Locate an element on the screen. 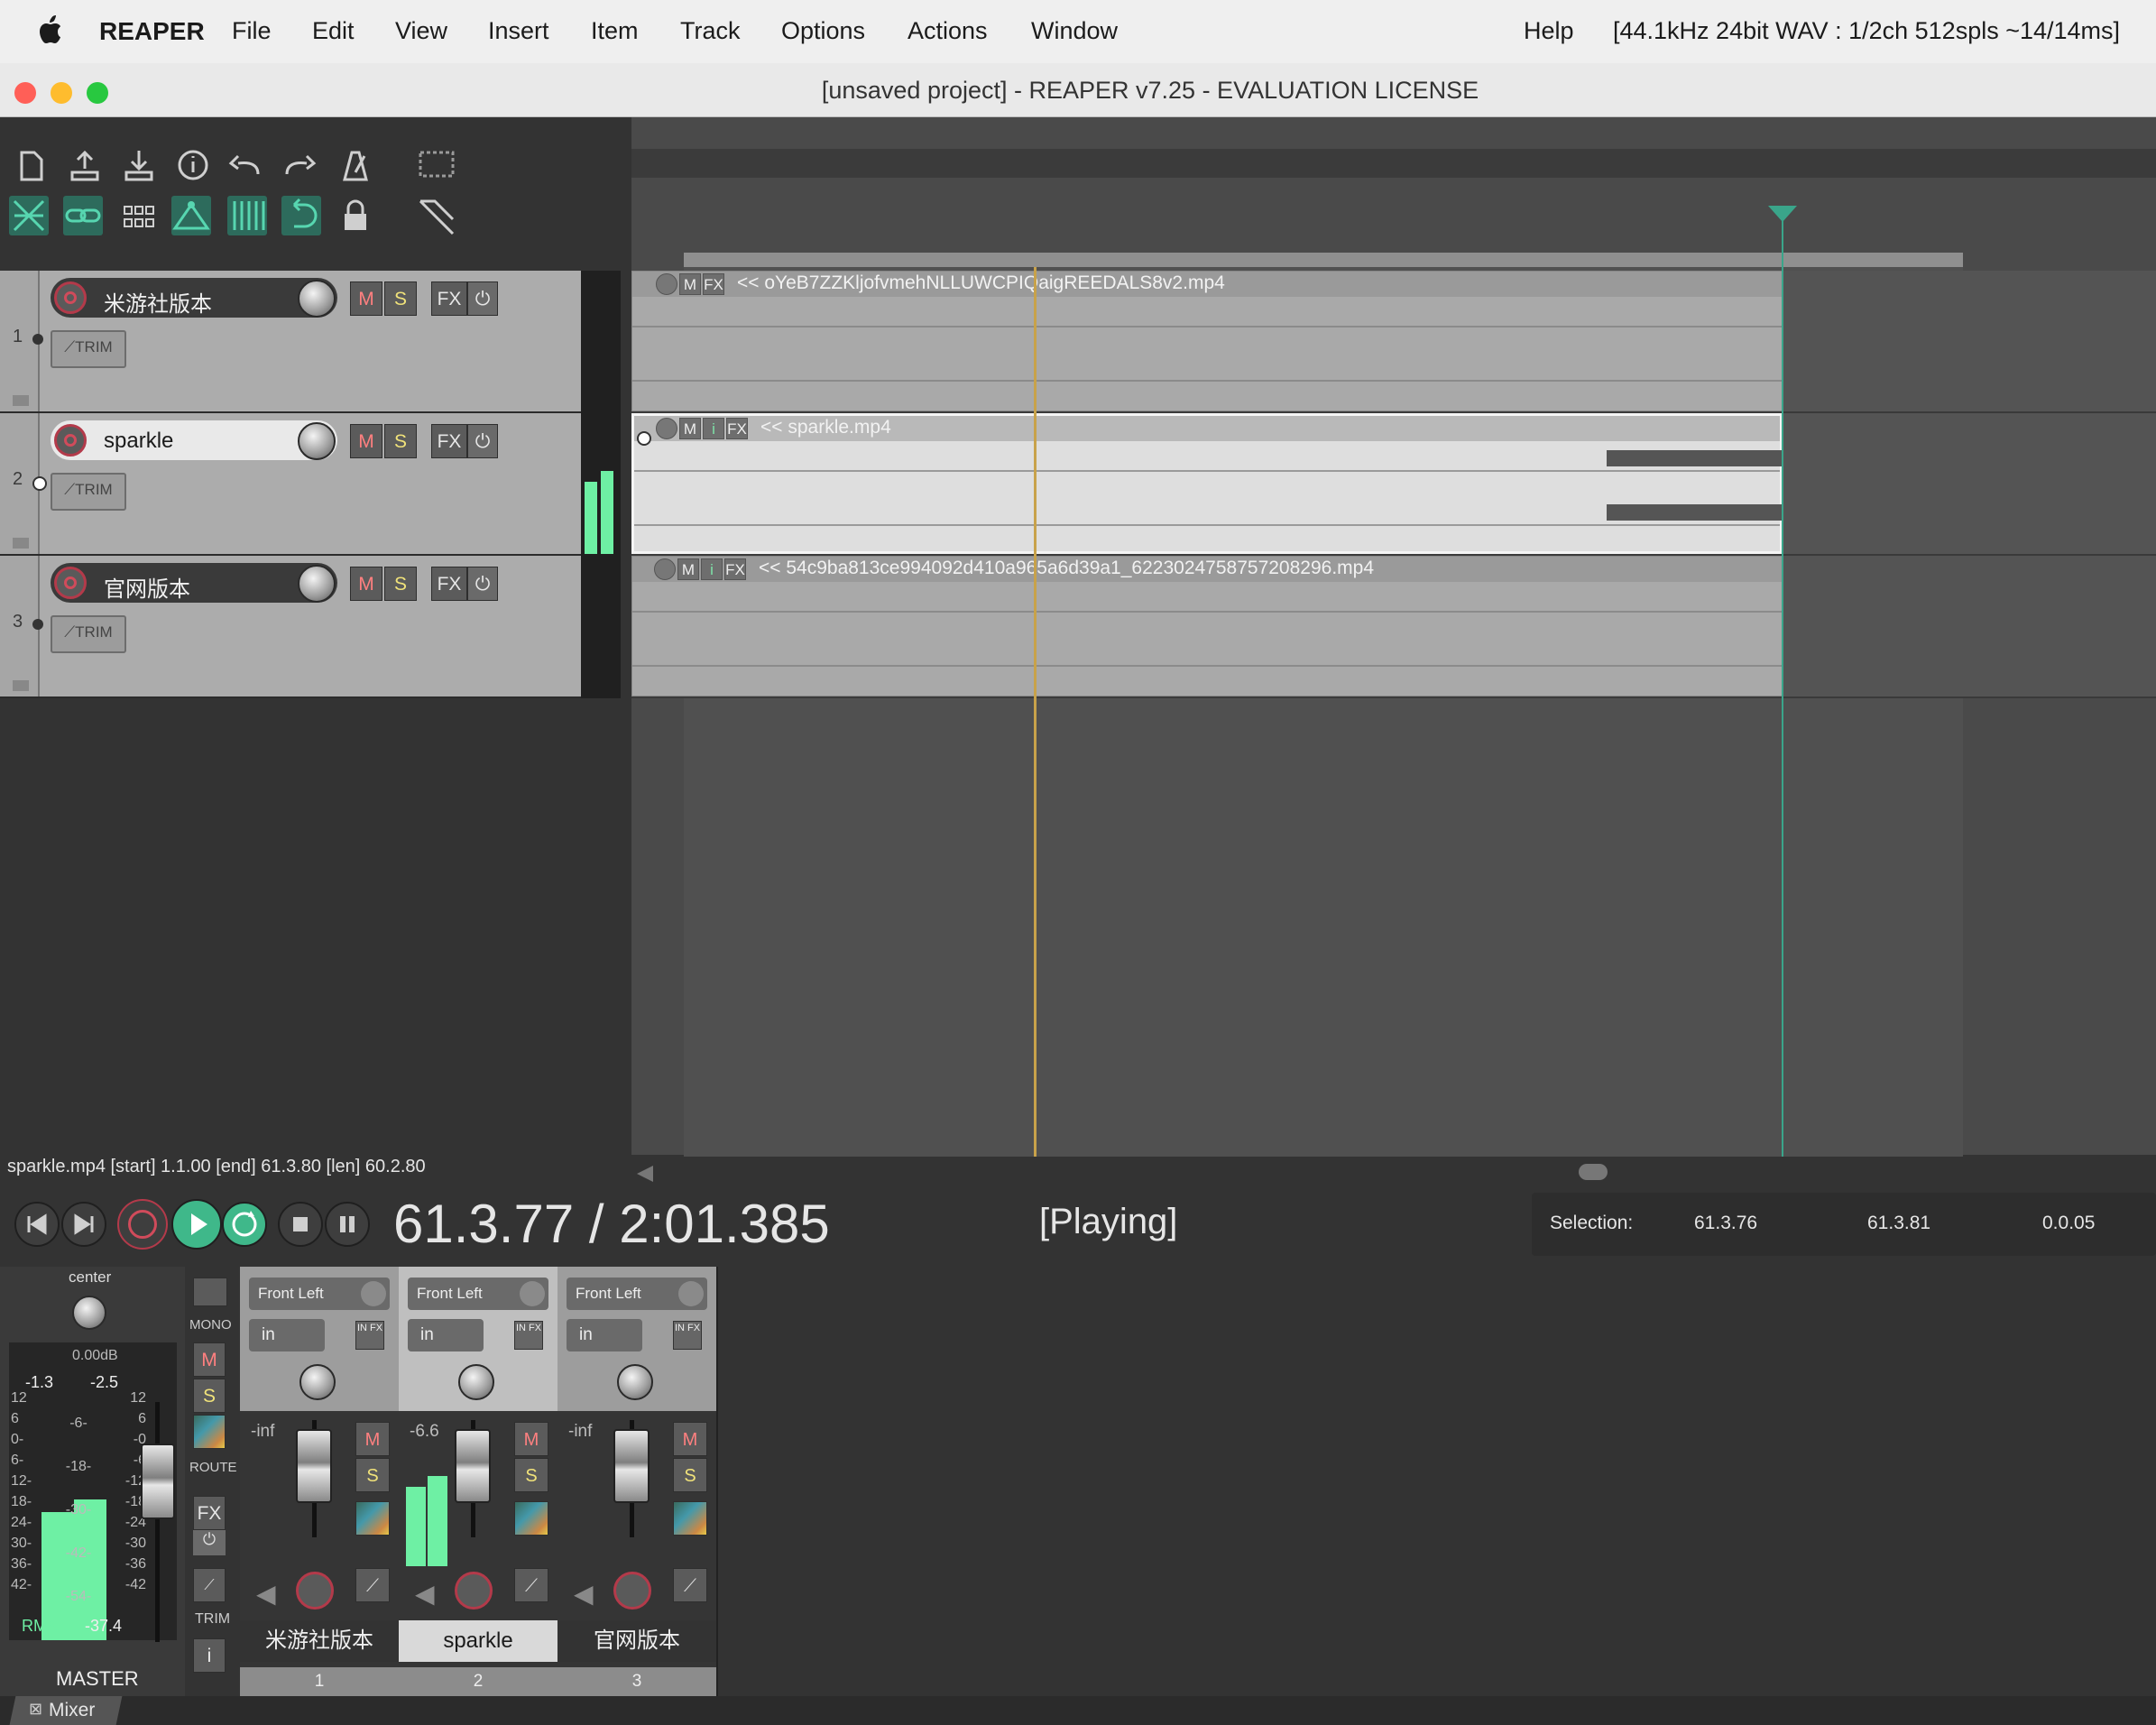  track-name: 米游社版本 is located at coordinates (158, 302).